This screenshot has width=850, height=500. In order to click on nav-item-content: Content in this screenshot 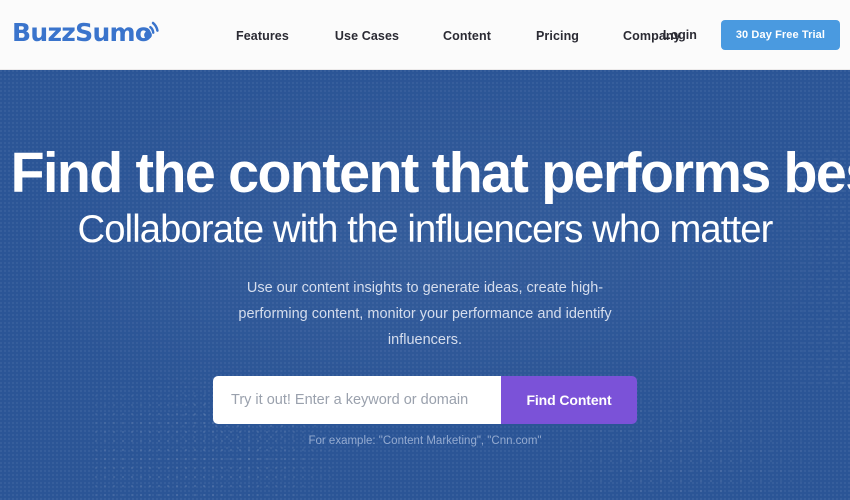, I will do `click(467, 36)`.